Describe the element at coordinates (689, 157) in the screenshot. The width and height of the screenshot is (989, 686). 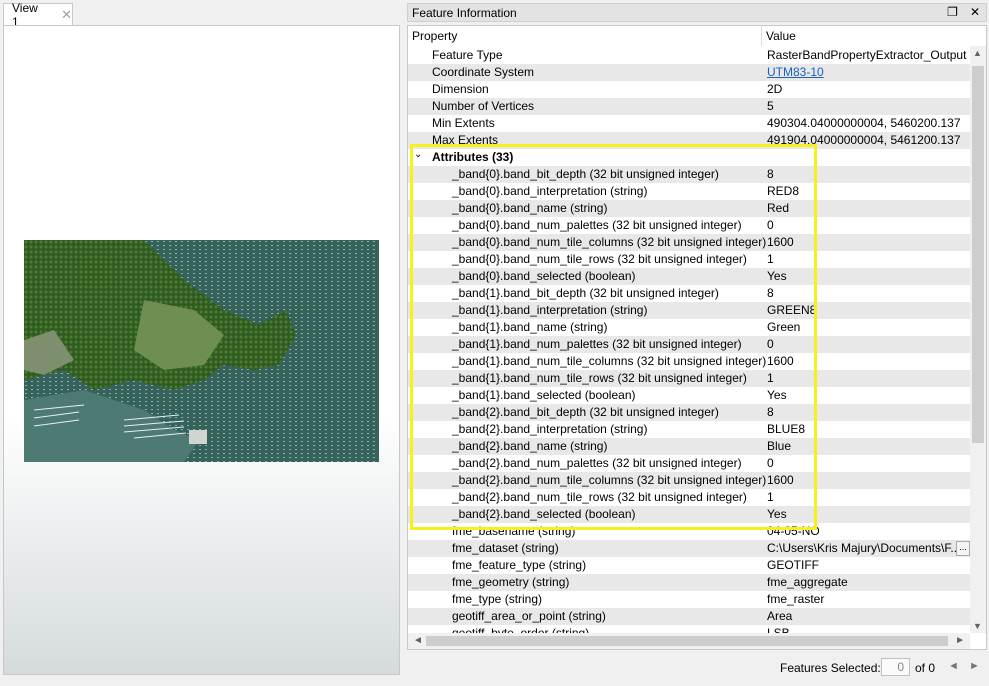
I see `attributes-group-row: ⌄ Attributes (33)` at that location.